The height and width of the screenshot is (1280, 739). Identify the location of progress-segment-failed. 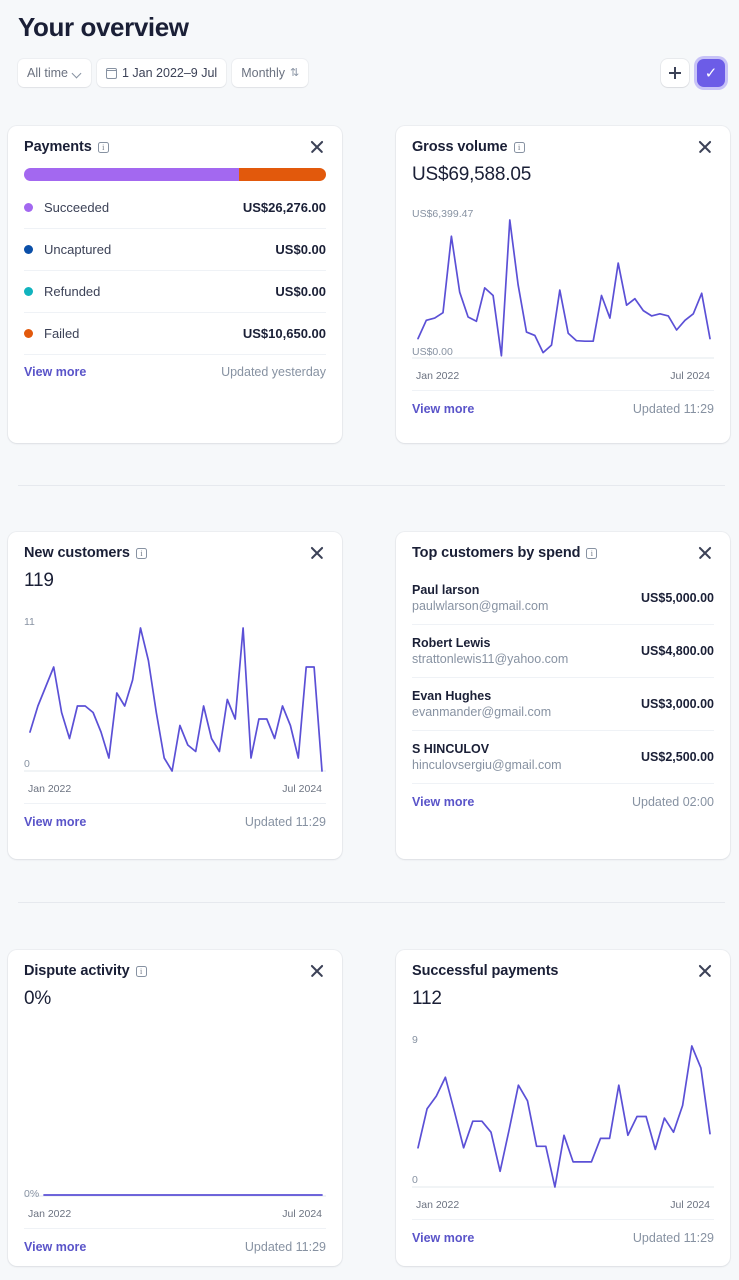
(282, 174).